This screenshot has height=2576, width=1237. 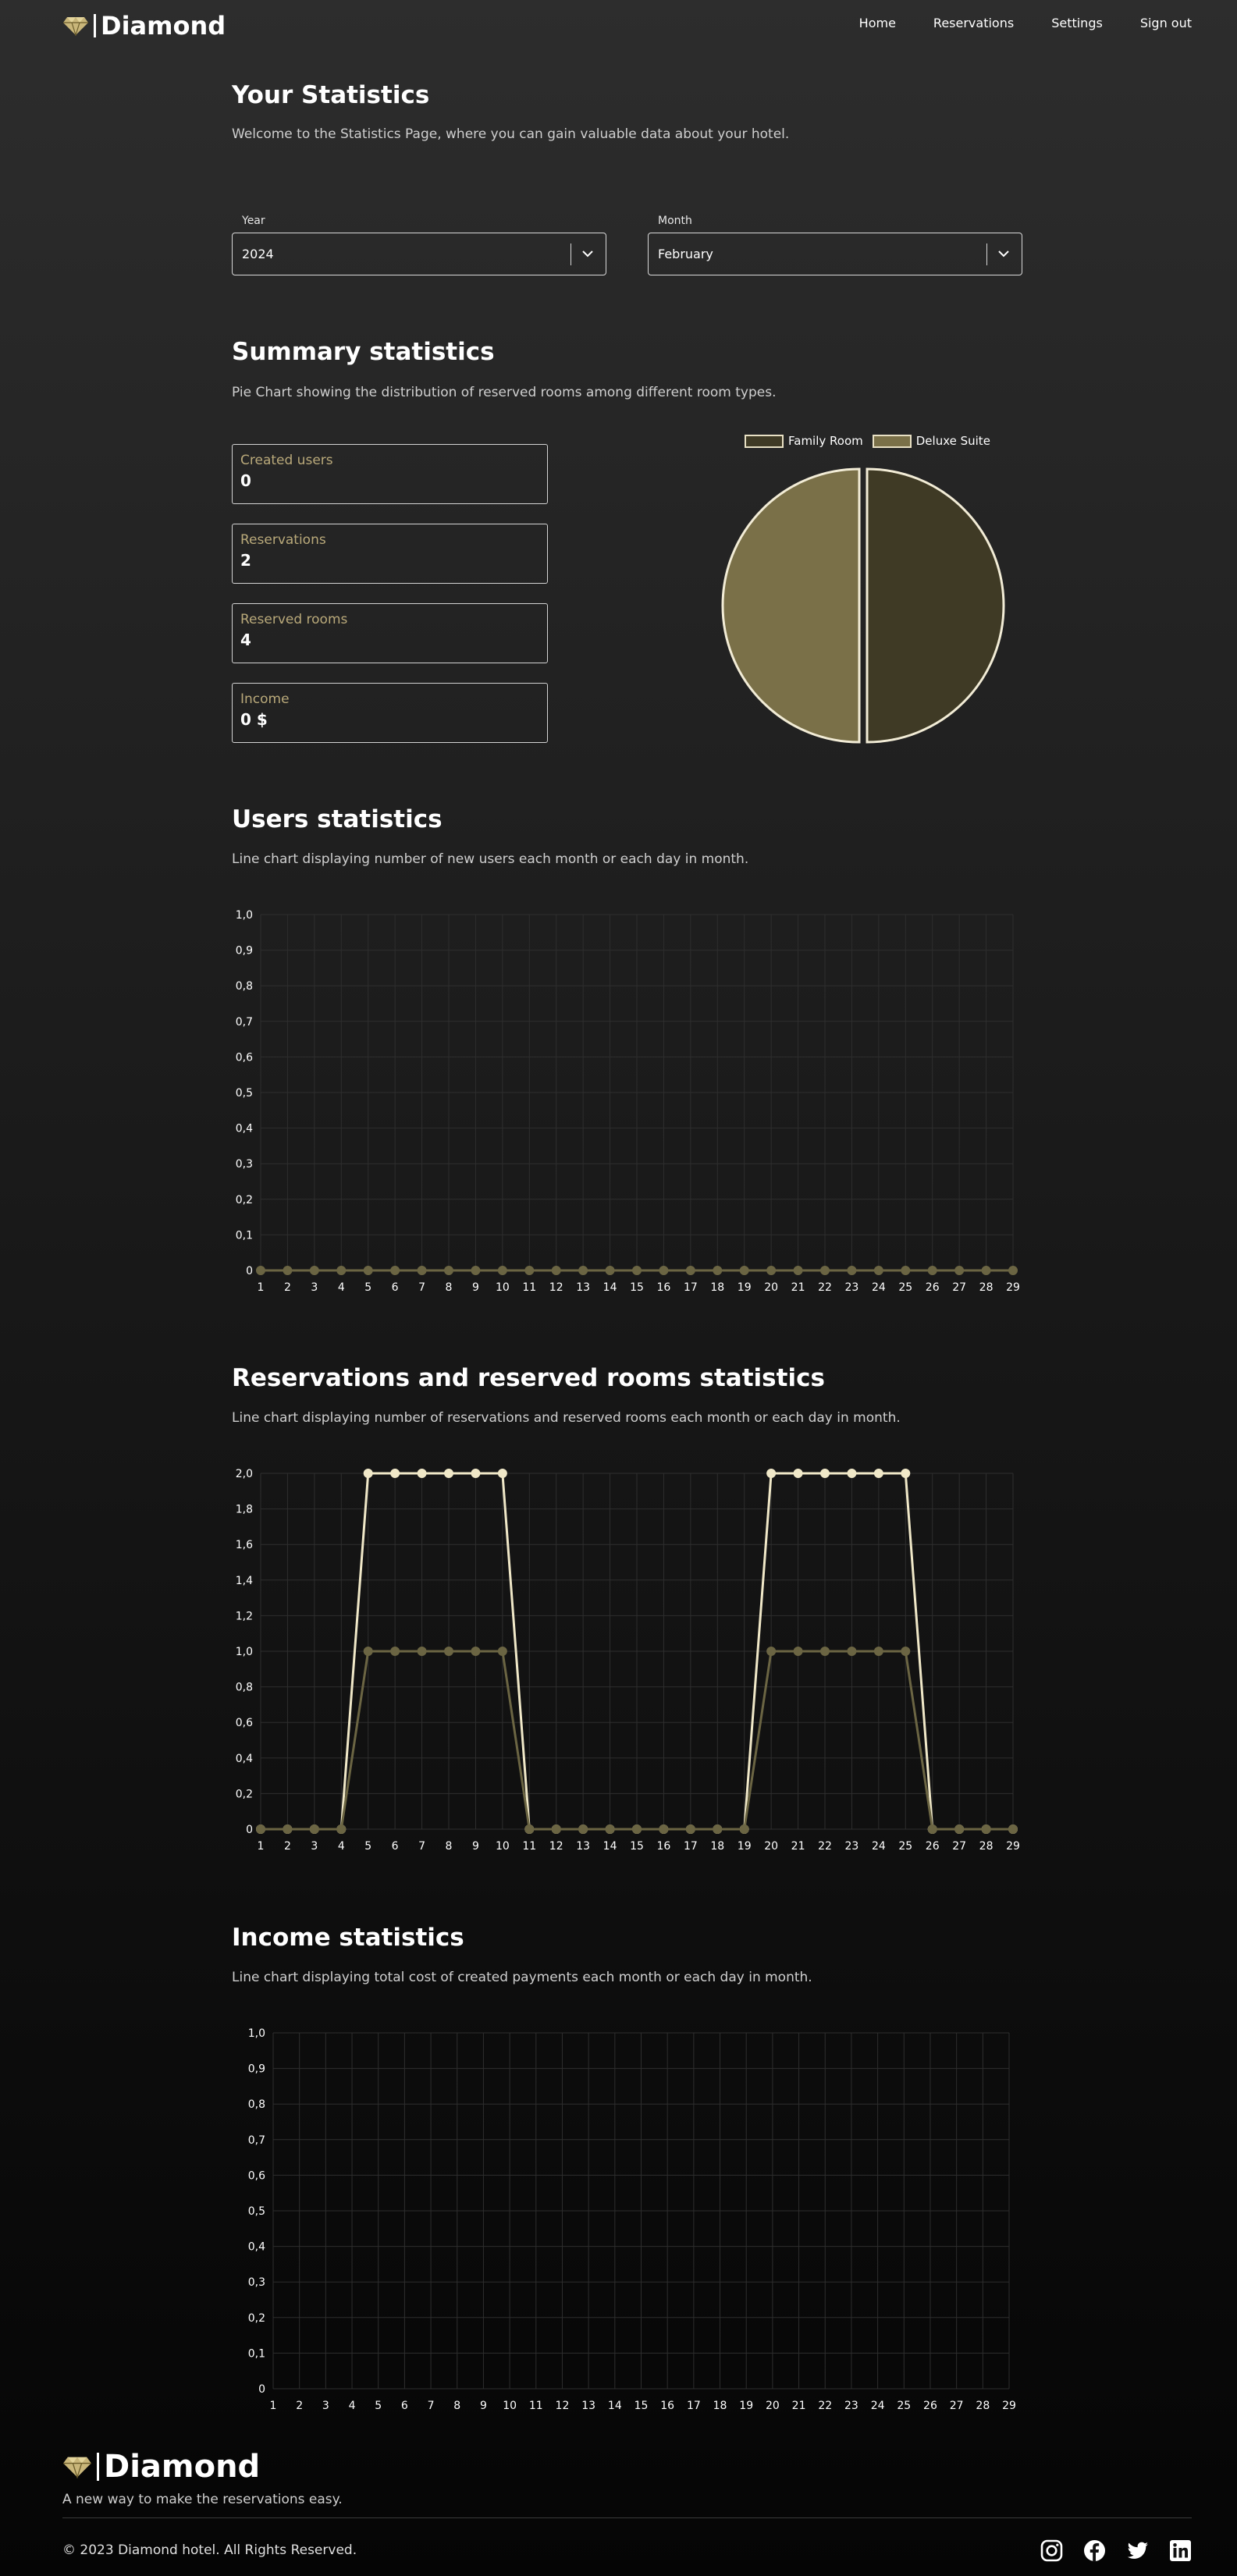 What do you see at coordinates (835, 254) in the screenshot?
I see `month-select: February` at bounding box center [835, 254].